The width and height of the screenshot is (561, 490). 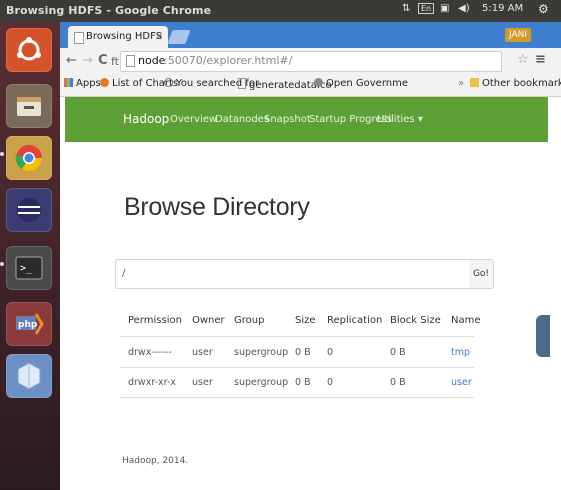 I want to click on apps-icon, so click(x=68, y=82).